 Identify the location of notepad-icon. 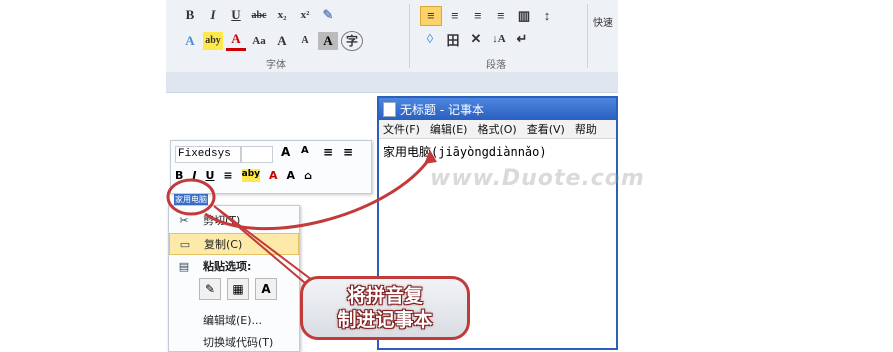
(389, 109).